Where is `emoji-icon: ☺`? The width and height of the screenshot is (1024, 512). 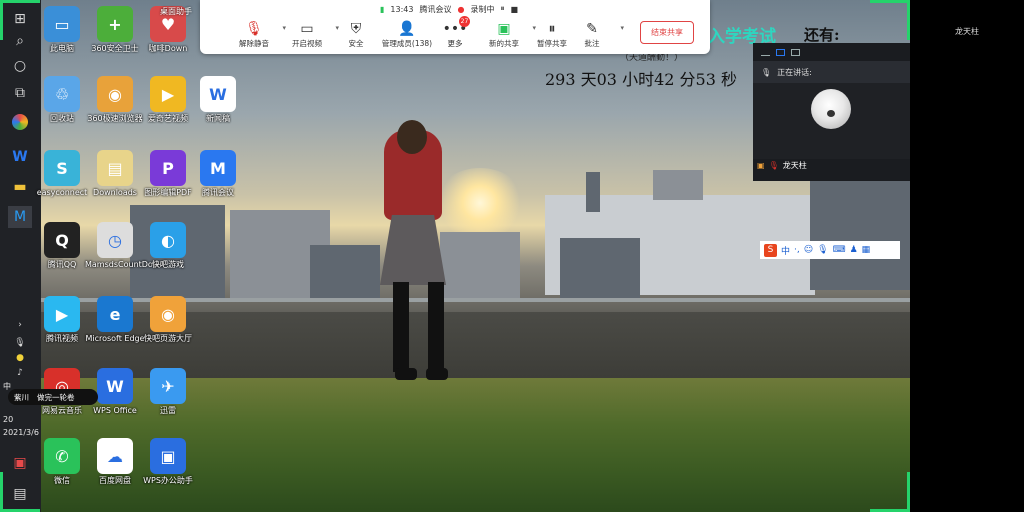
emoji-icon: ☺ is located at coordinates (808, 250).